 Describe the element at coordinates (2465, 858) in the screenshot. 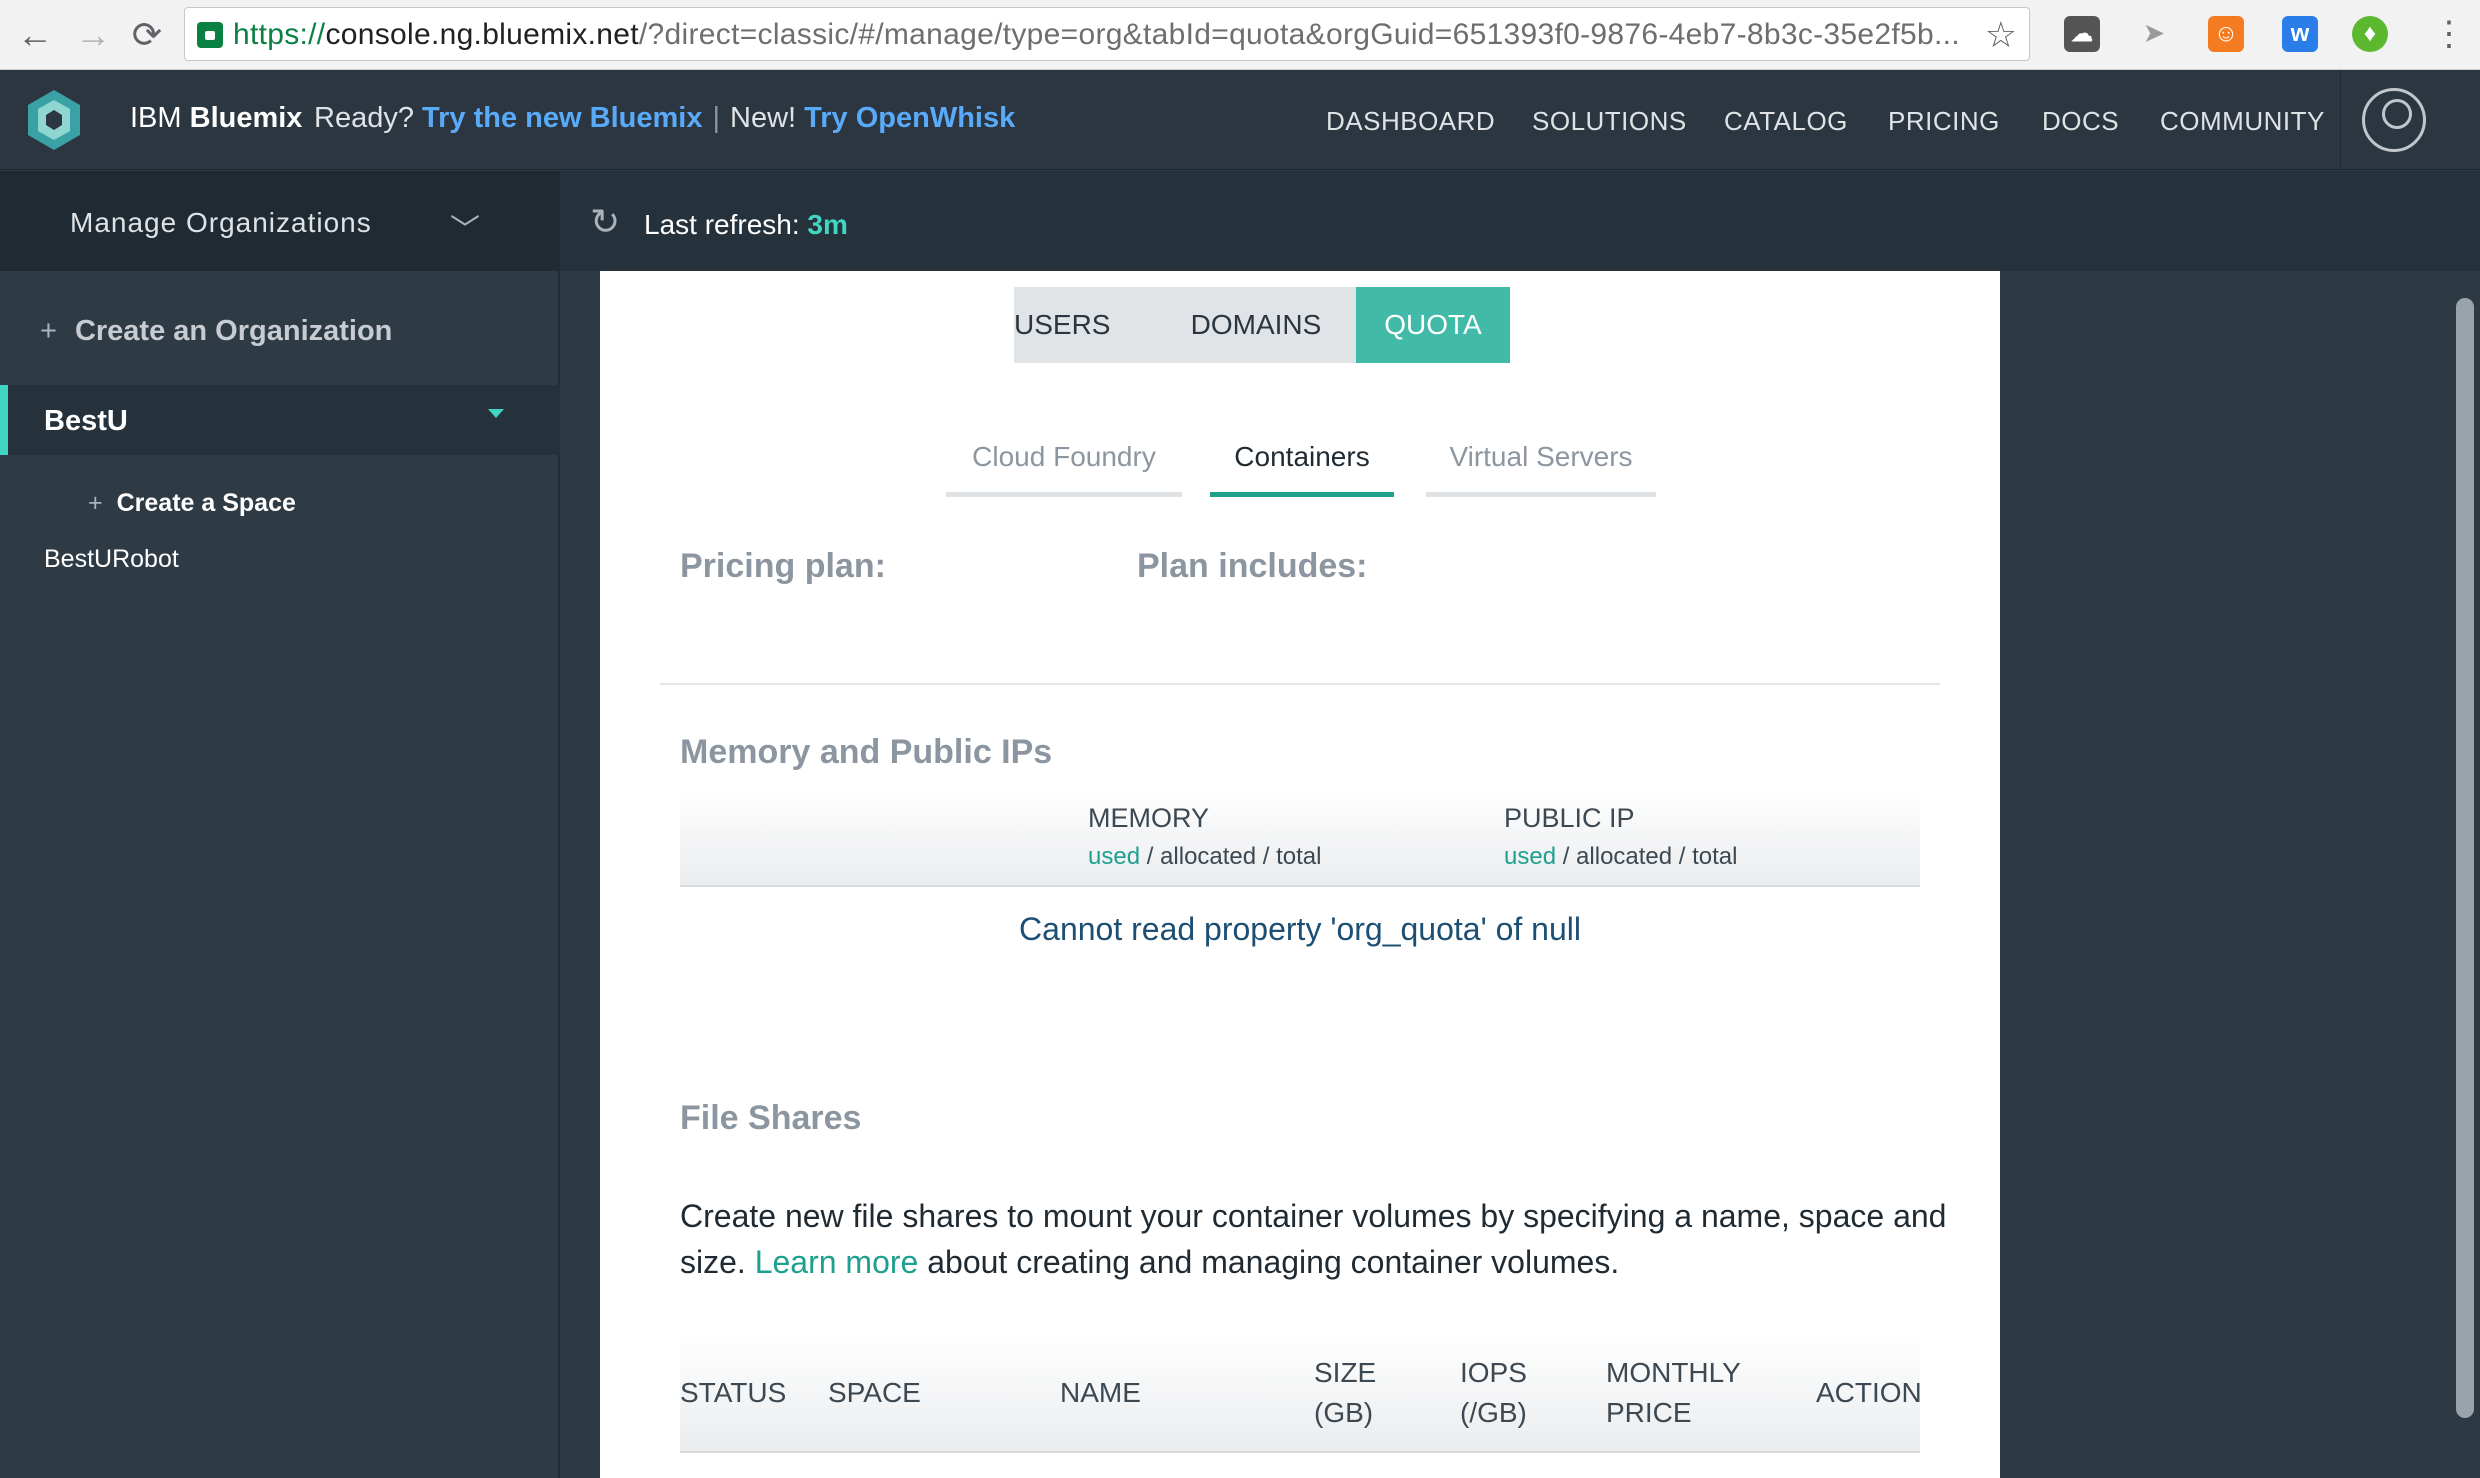

I see `scrollbar-thumb` at that location.